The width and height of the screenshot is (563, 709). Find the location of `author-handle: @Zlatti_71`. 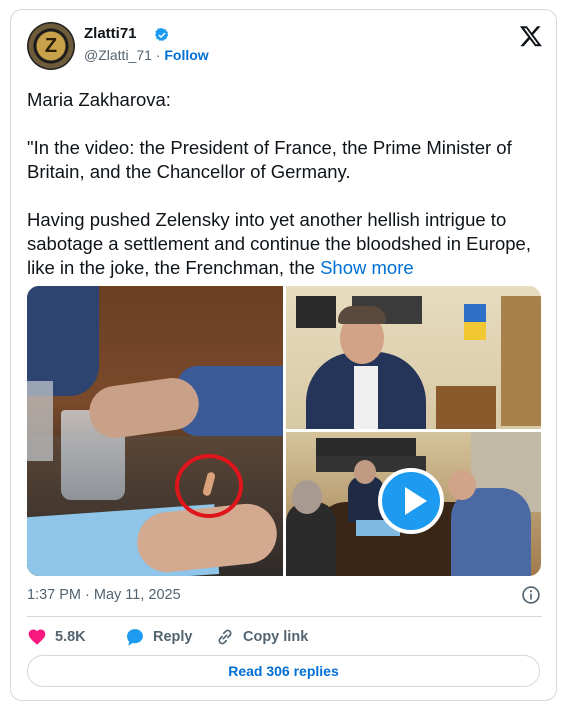

author-handle: @Zlatti_71 is located at coordinates (118, 55).